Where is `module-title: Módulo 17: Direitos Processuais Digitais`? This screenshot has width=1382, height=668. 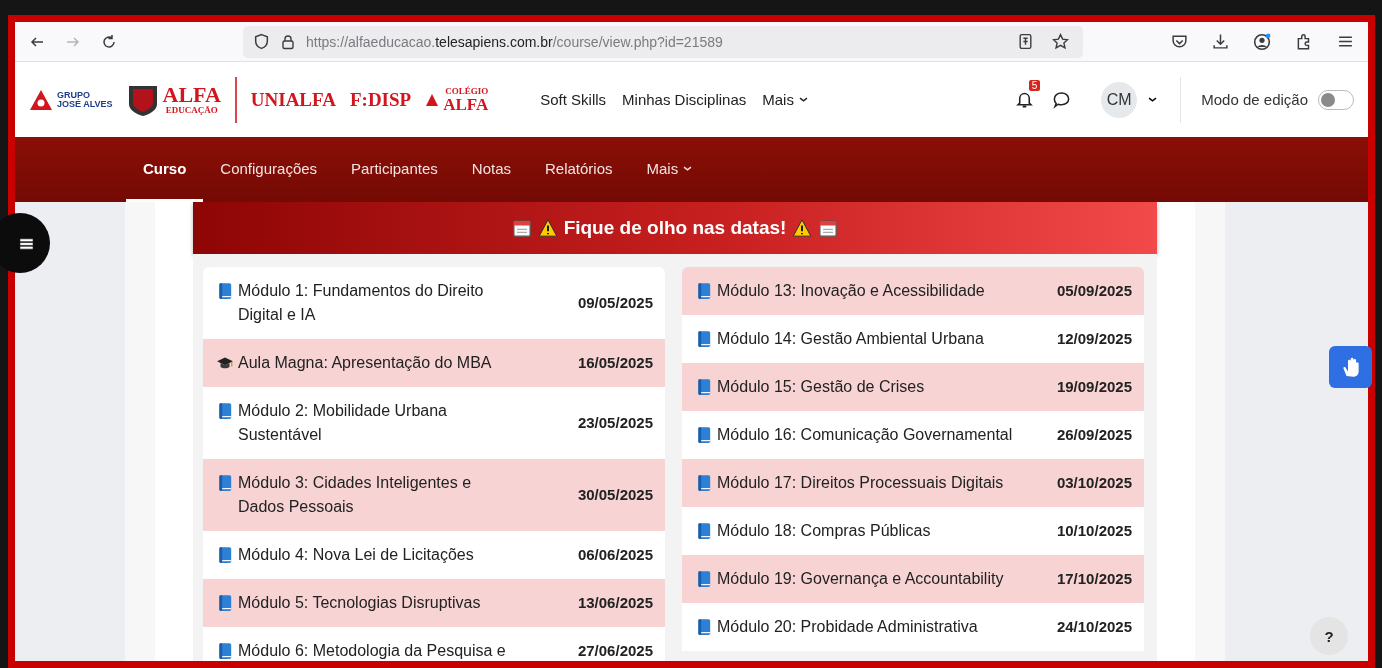
module-title: Módulo 17: Direitos Processuais Digitais is located at coordinates (860, 483).